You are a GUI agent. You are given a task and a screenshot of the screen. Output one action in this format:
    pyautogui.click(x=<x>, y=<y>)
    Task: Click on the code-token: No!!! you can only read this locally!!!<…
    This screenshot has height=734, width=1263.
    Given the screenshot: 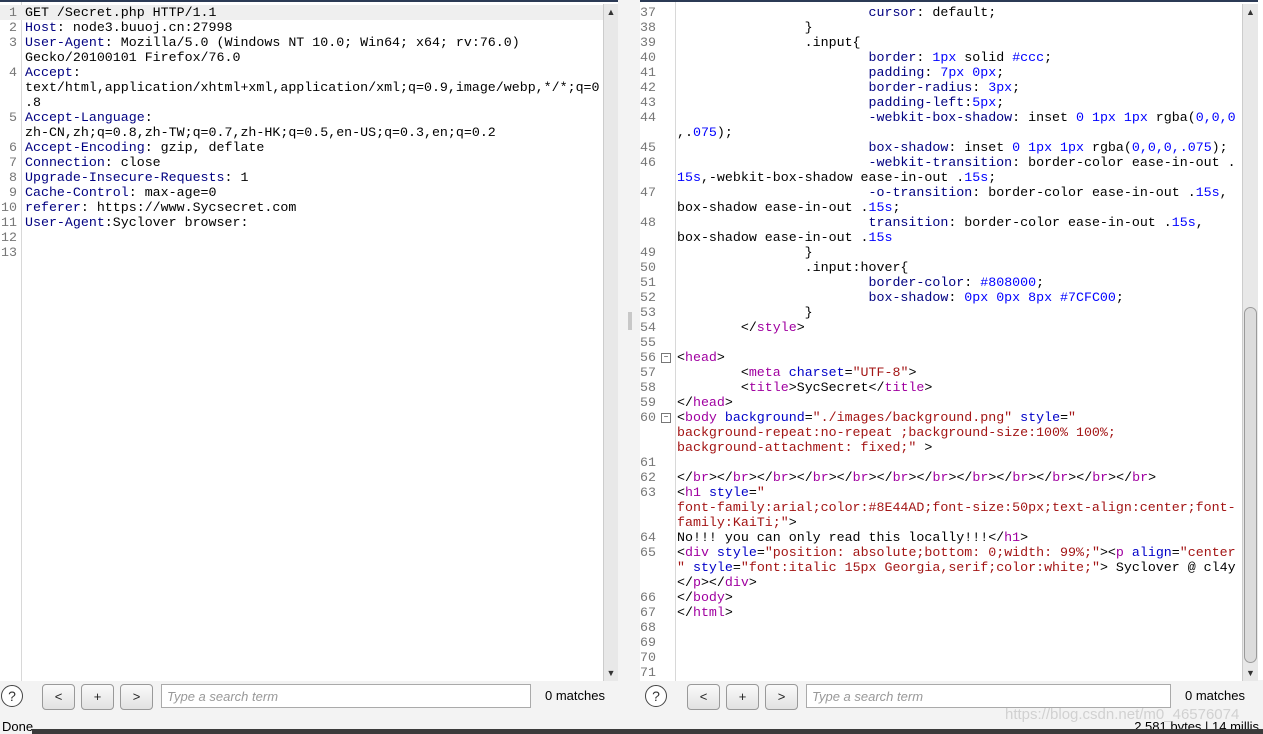 What is the action you would take?
    pyautogui.click(x=841, y=537)
    